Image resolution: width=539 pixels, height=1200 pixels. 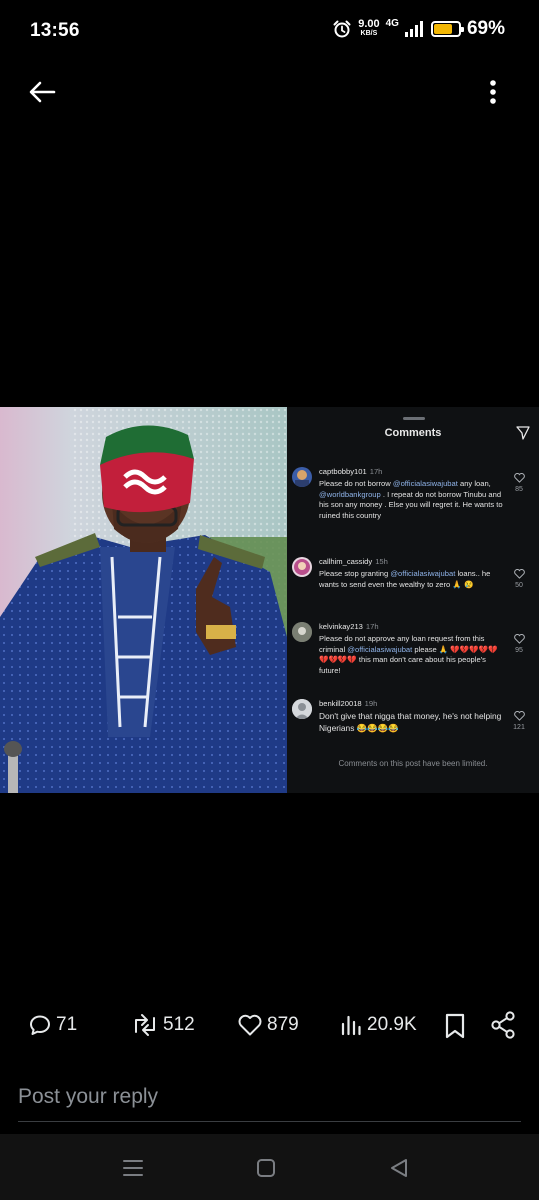 What do you see at coordinates (381, 561) in the screenshot?
I see `comment-time: 15h` at bounding box center [381, 561].